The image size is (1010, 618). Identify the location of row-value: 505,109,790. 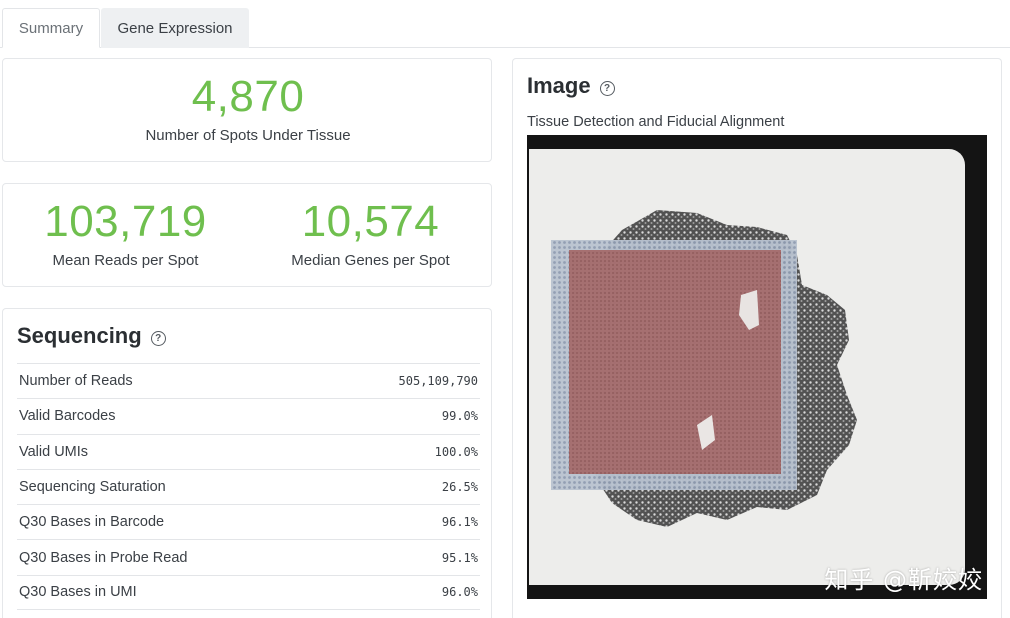
(438, 381).